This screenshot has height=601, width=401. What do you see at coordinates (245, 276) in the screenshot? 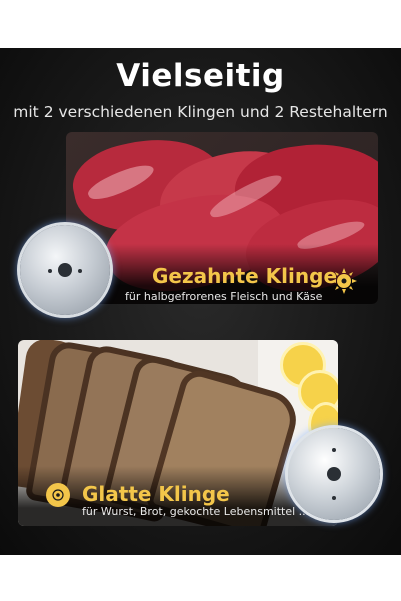
I see `serrated-blade-label: Gezahnte Klinge` at bounding box center [245, 276].